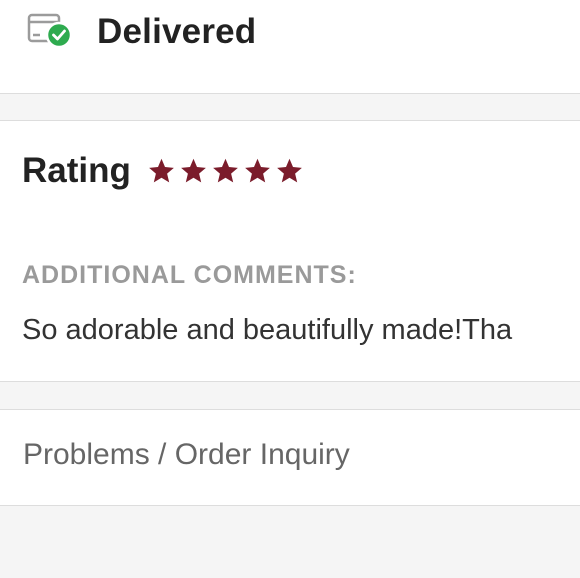  Describe the element at coordinates (50, 29) in the screenshot. I see `delivered-package-icon` at that location.